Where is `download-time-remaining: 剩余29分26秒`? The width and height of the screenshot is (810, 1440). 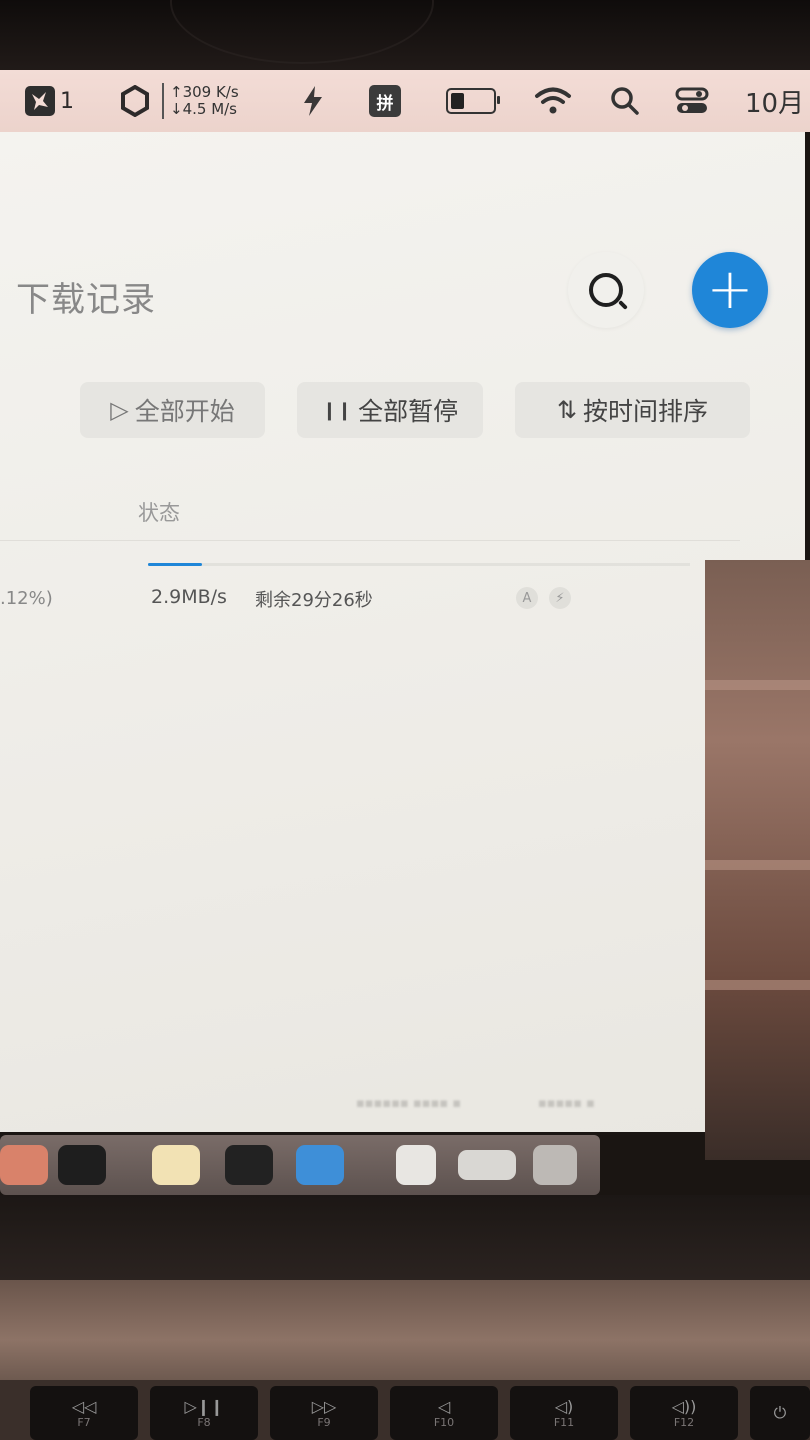 download-time-remaining: 剩余29分26秒 is located at coordinates (314, 600).